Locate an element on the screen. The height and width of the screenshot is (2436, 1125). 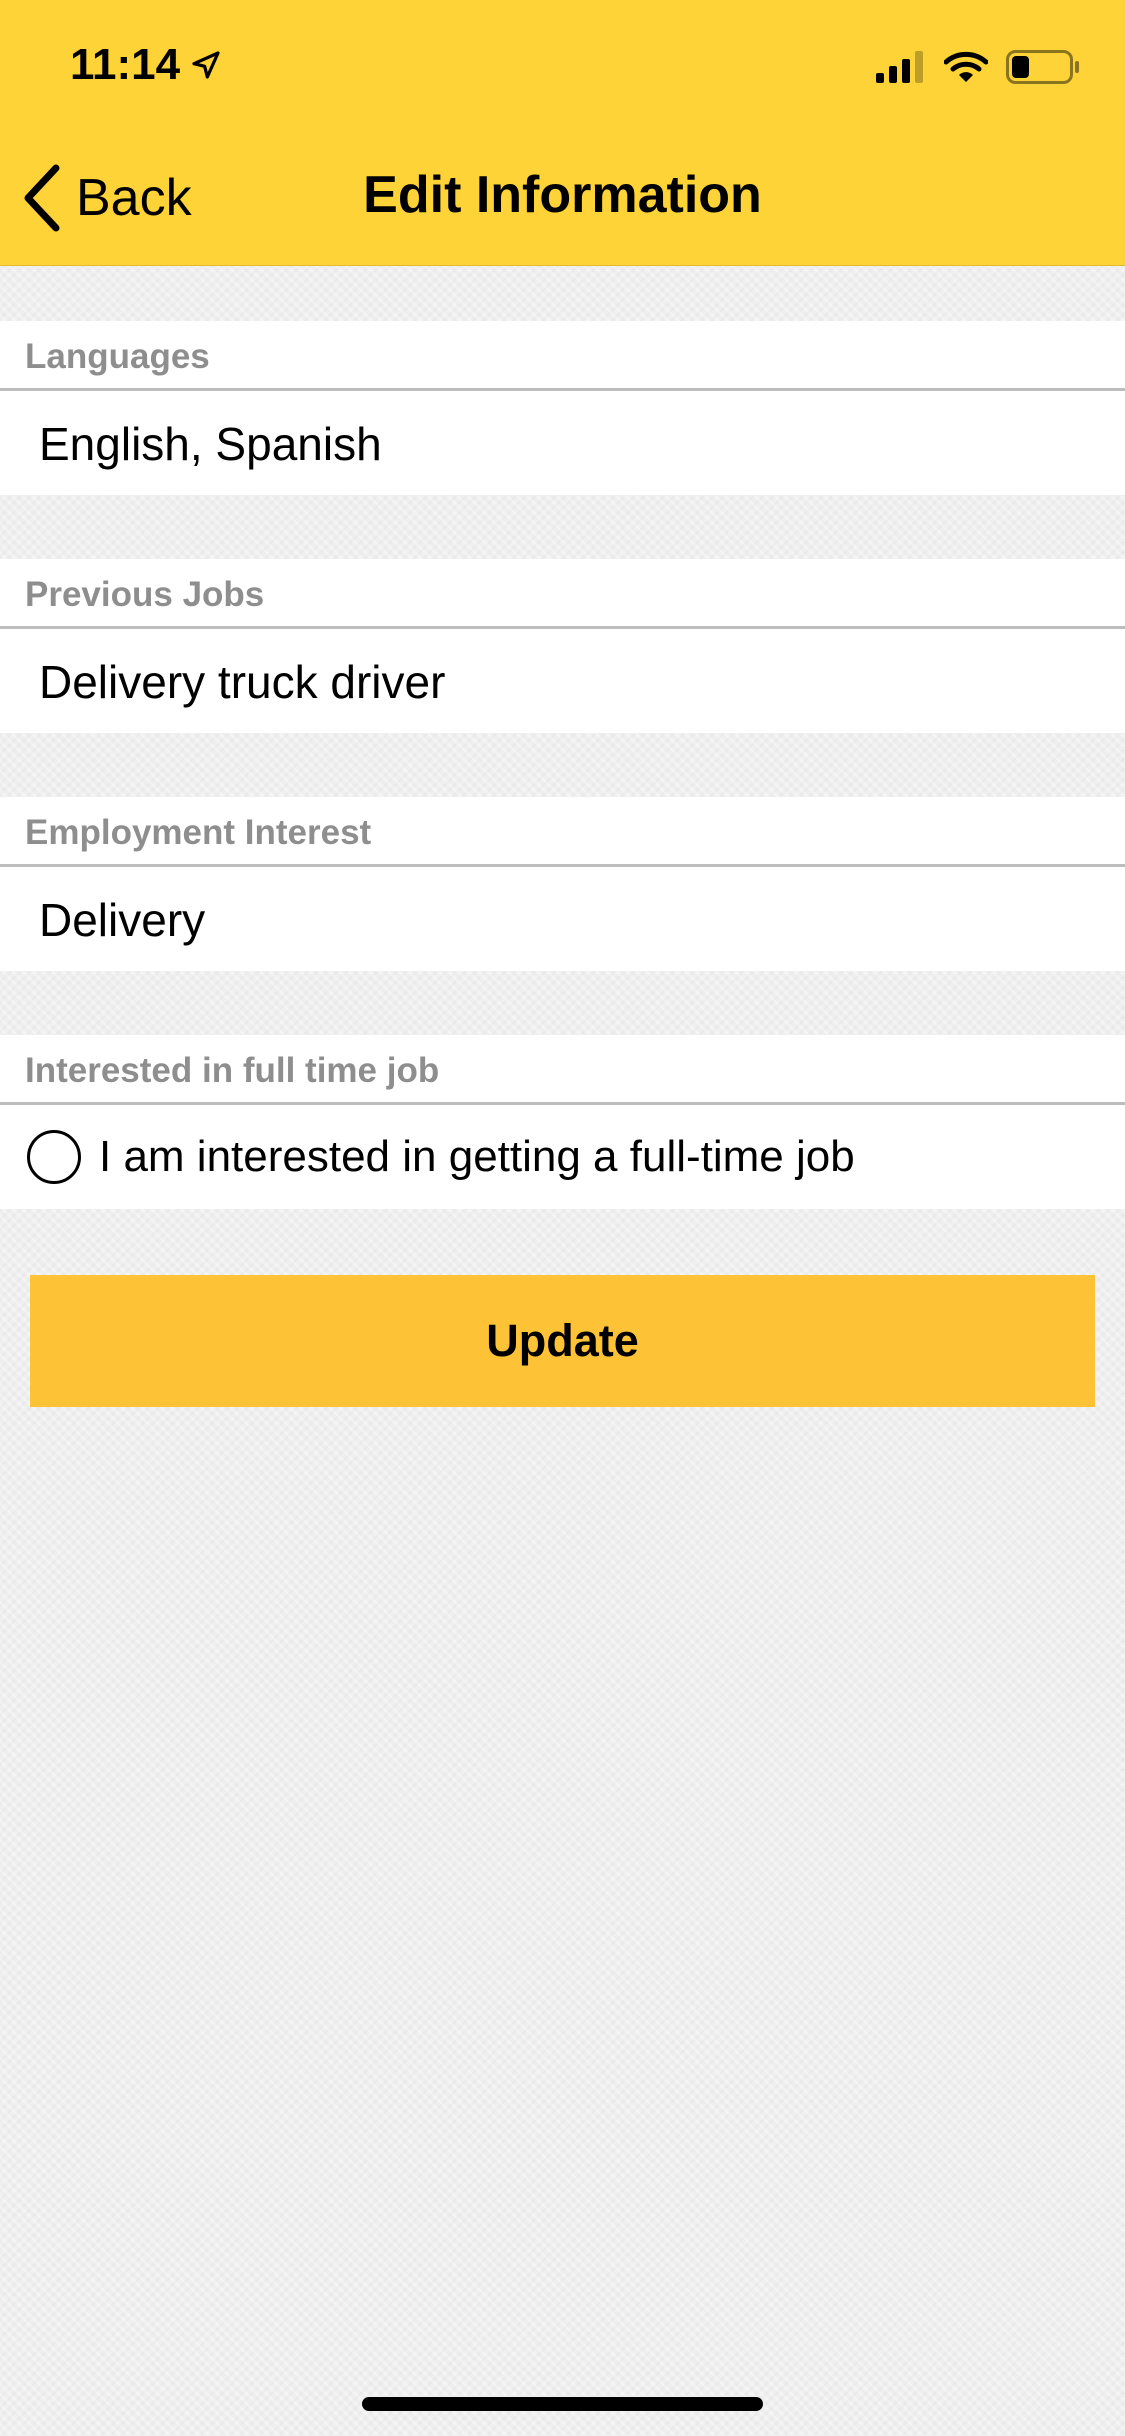
battery-icon is located at coordinates (1042, 67).